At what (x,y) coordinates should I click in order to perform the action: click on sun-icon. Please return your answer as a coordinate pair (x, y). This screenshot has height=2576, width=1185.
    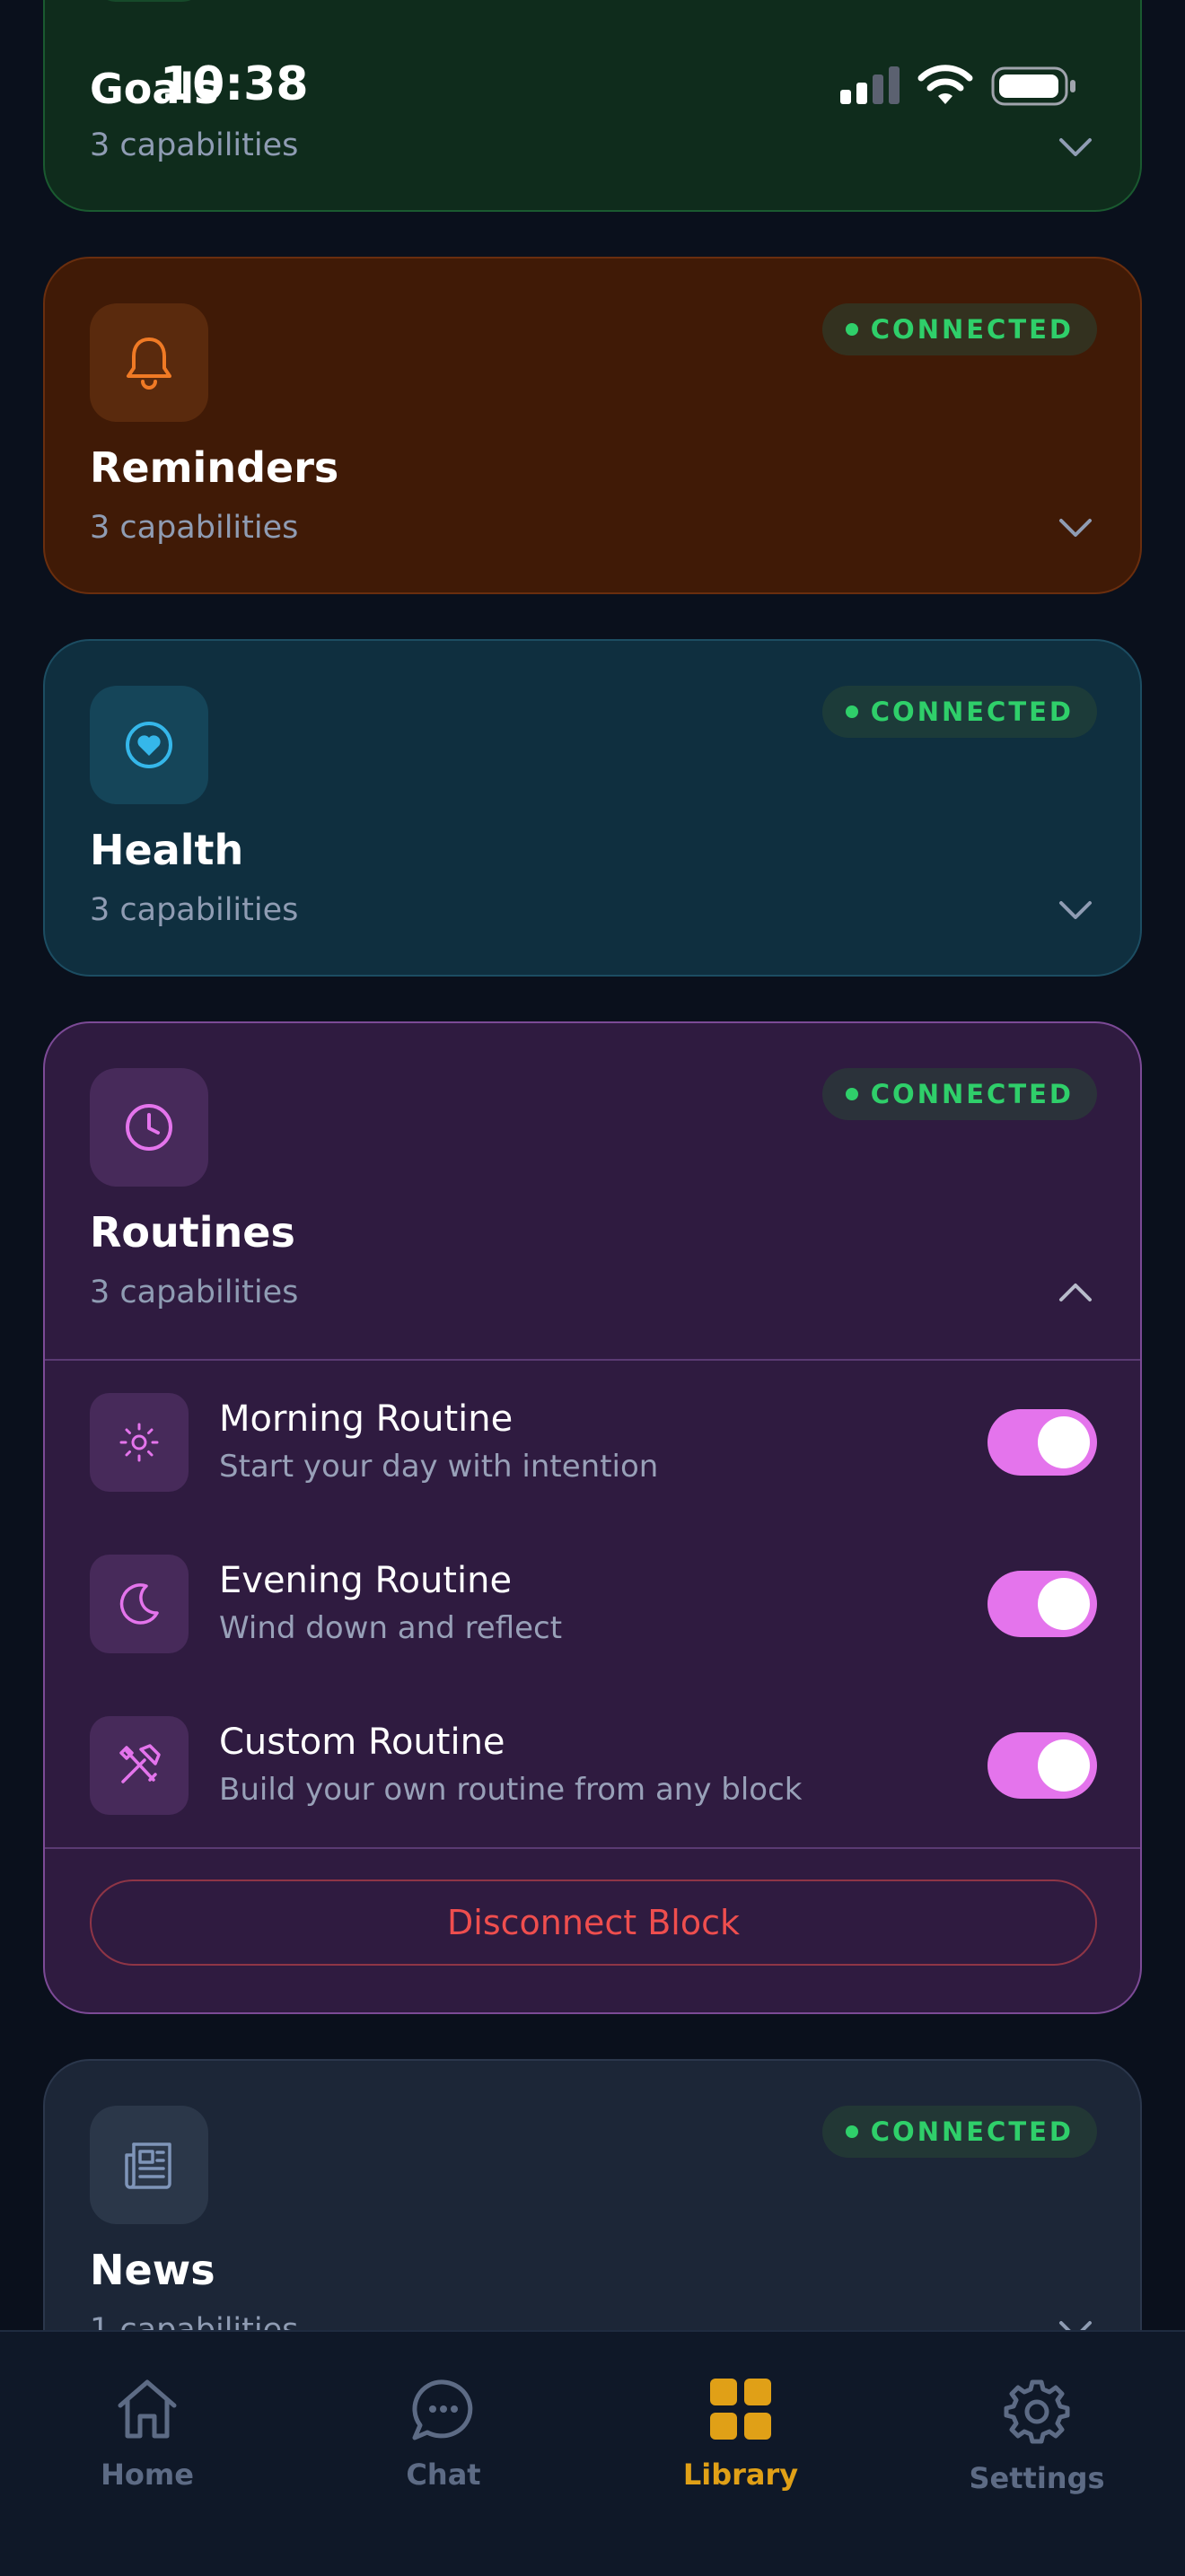
    Looking at the image, I should click on (139, 1442).